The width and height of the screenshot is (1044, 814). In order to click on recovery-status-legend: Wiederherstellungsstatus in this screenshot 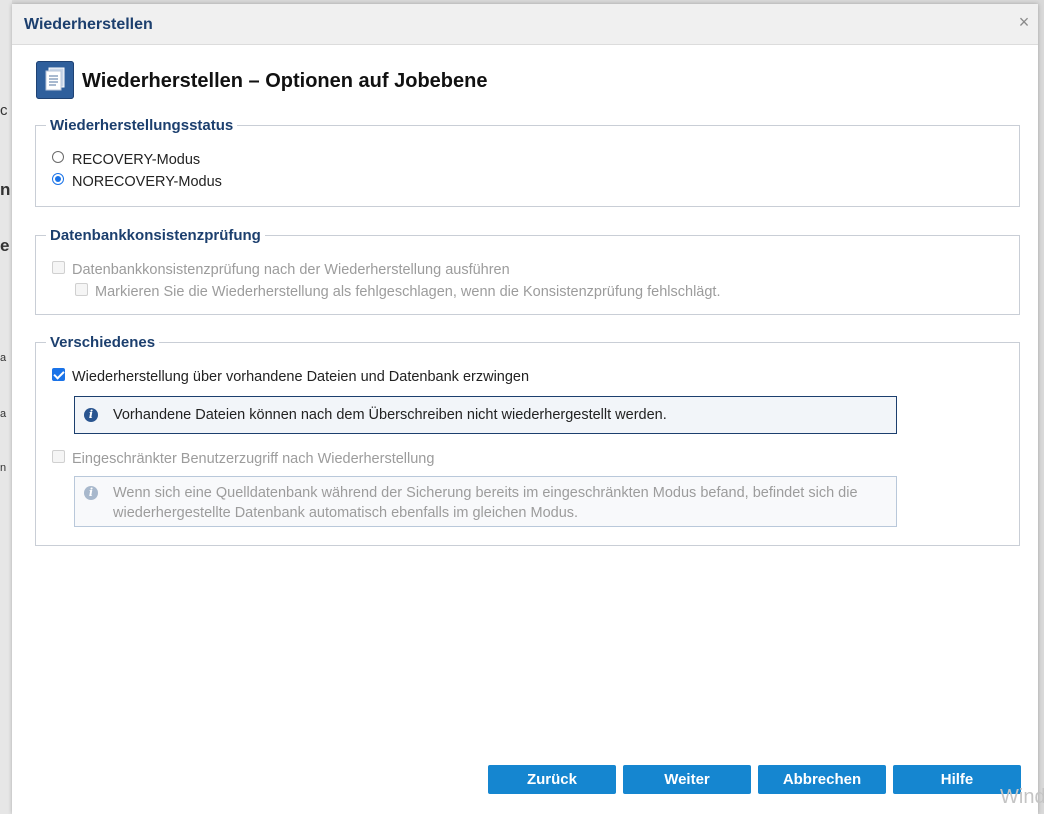, I will do `click(142, 125)`.